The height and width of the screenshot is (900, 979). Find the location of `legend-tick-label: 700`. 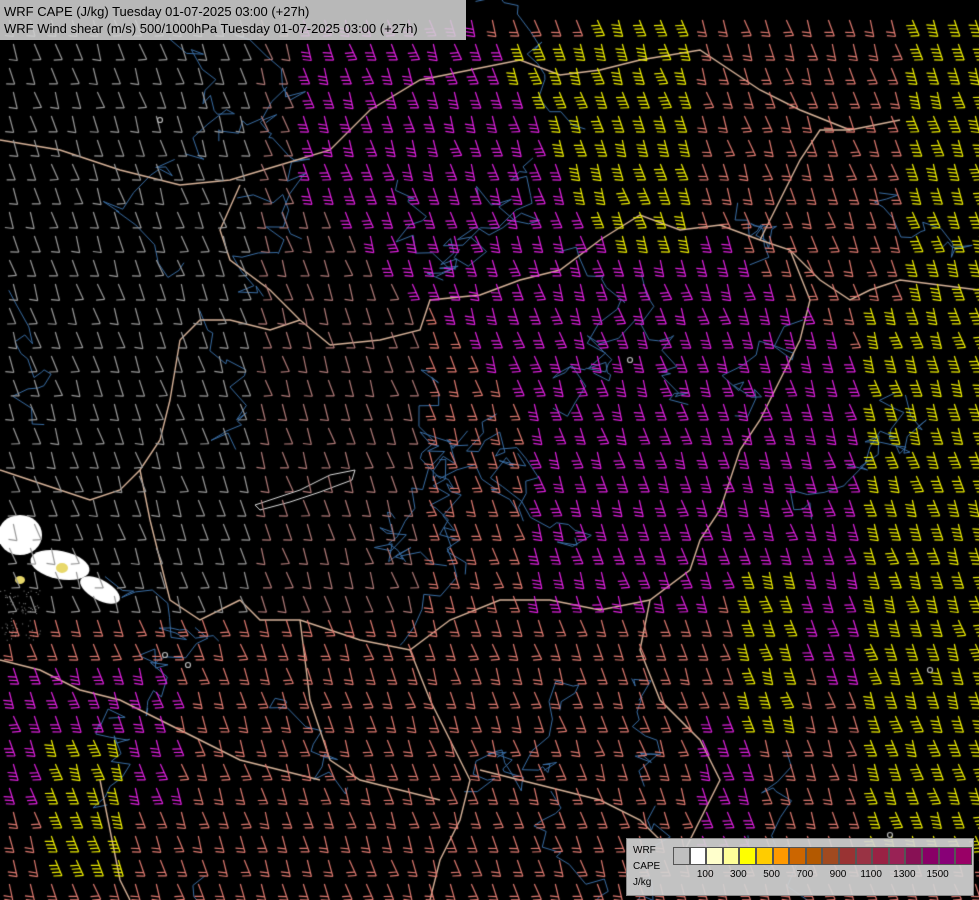

legend-tick-label: 700 is located at coordinates (805, 874).